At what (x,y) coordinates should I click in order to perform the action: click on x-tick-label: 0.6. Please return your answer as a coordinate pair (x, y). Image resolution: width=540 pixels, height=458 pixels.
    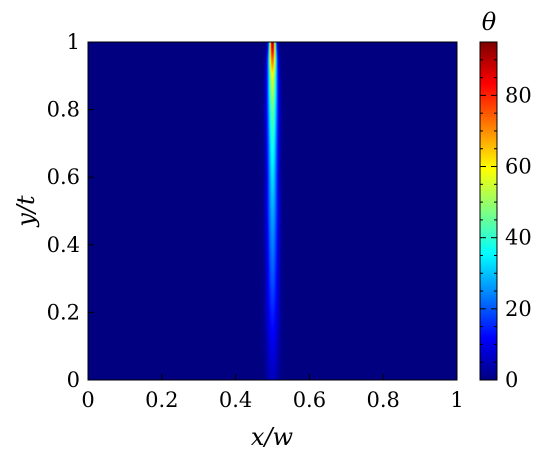
    Looking at the image, I should click on (309, 400).